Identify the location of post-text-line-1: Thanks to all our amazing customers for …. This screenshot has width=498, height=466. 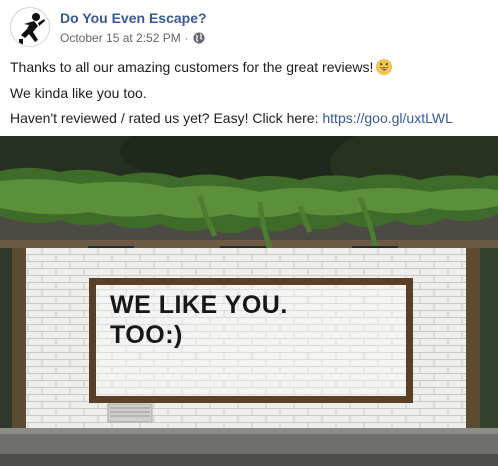
(201, 67).